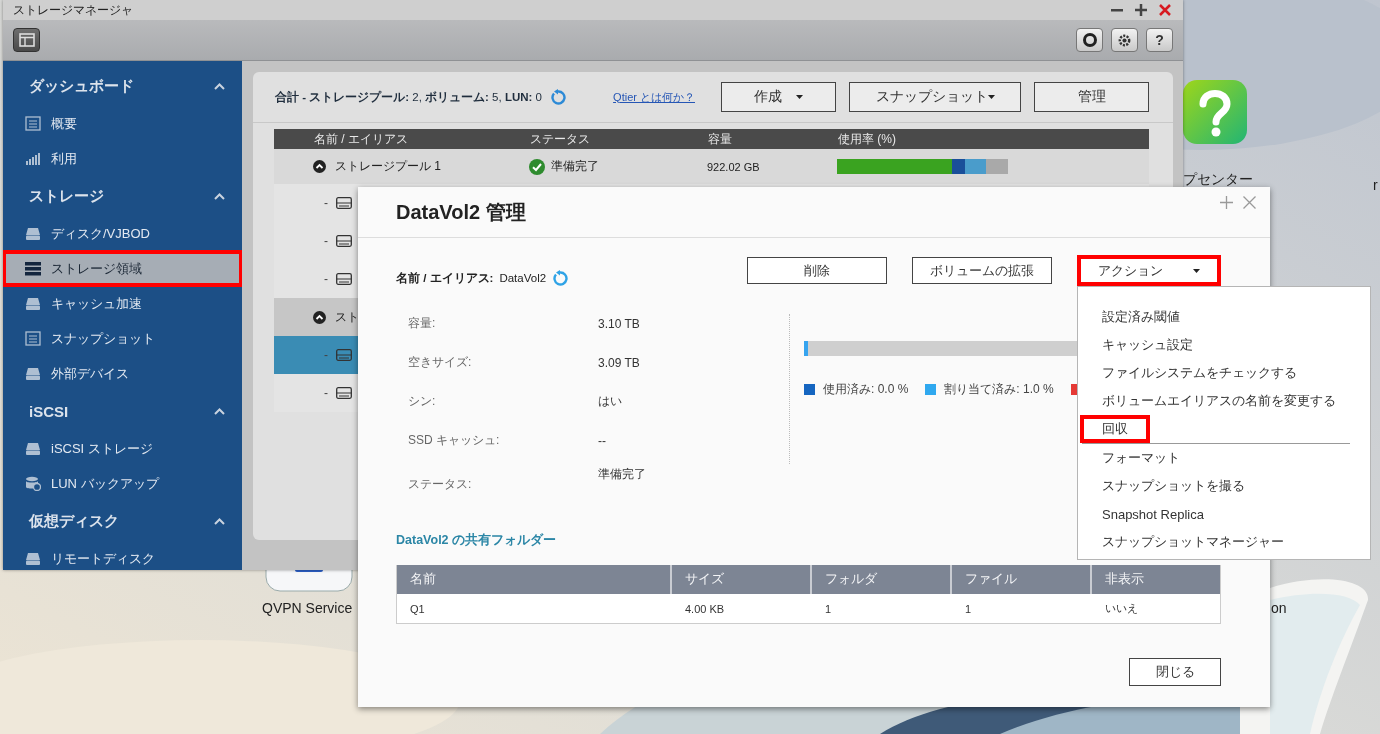  What do you see at coordinates (122, 483) in the screenshot?
I see `sidebar-item: LUN バックアップ` at bounding box center [122, 483].